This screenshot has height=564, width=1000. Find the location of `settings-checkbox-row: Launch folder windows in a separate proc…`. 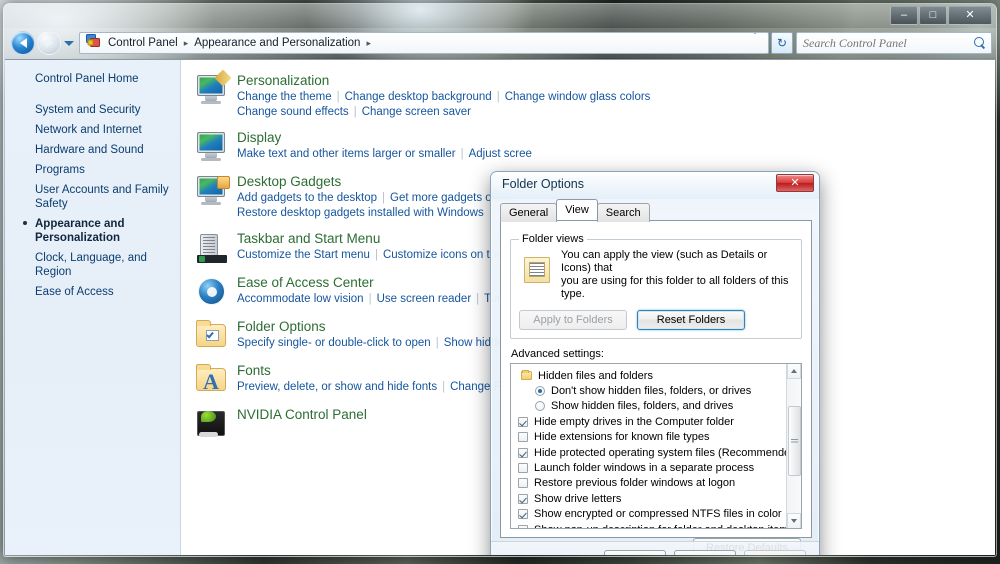

settings-checkbox-row: Launch folder windows in a separate proc… is located at coordinates (656, 467).